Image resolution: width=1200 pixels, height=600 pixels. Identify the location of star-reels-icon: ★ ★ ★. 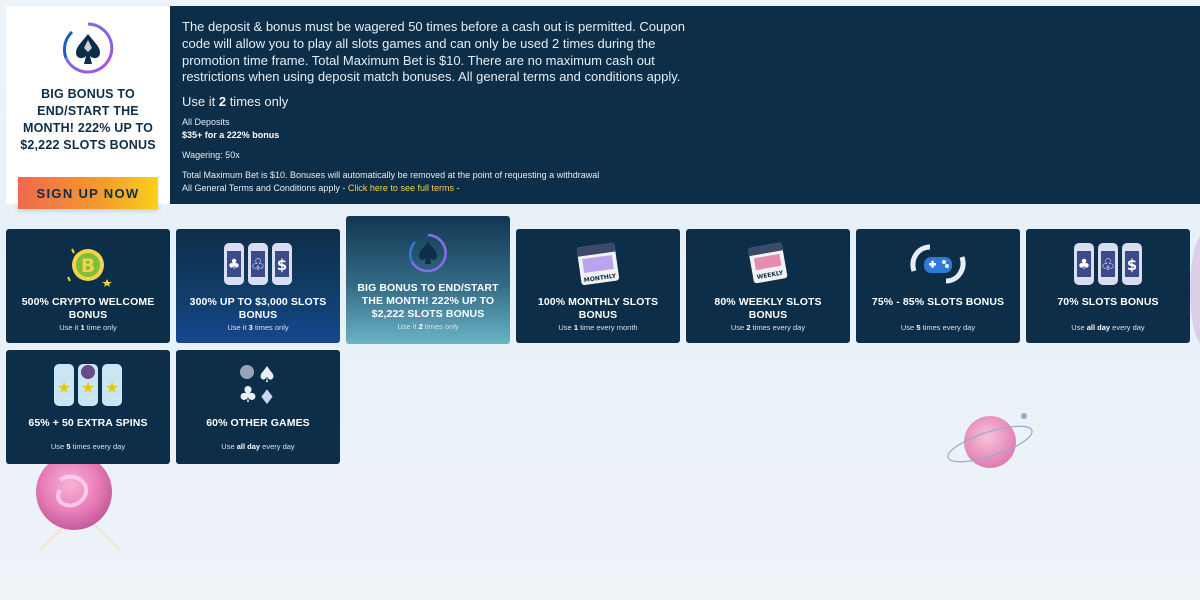
(88, 385).